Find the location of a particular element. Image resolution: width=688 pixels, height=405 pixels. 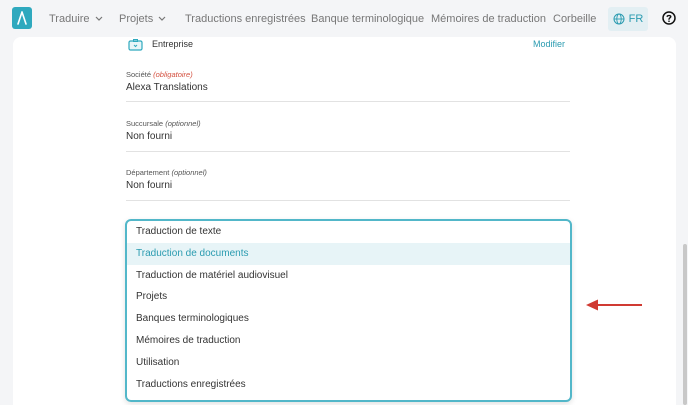

language-code: FR is located at coordinates (636, 19).